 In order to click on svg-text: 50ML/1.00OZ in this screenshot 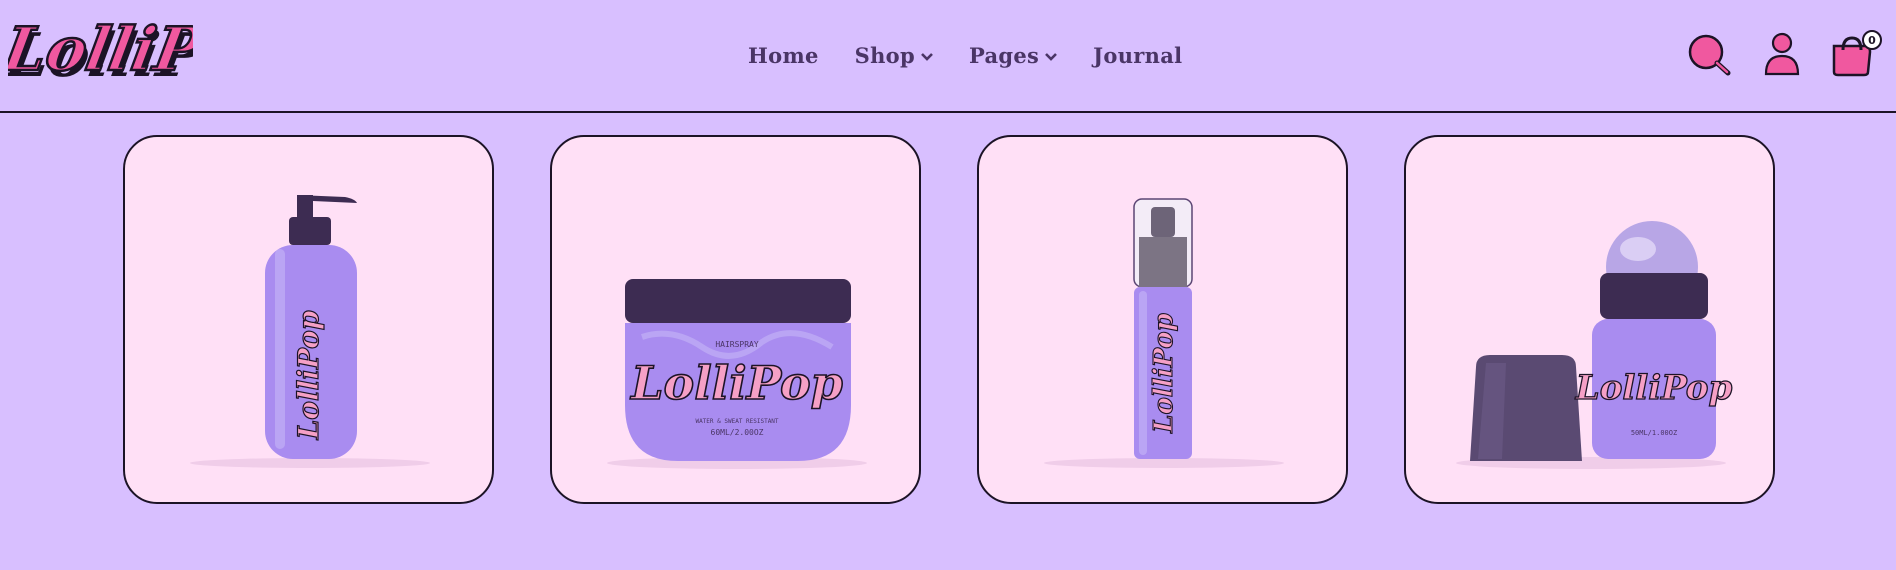, I will do `click(1654, 433)`.